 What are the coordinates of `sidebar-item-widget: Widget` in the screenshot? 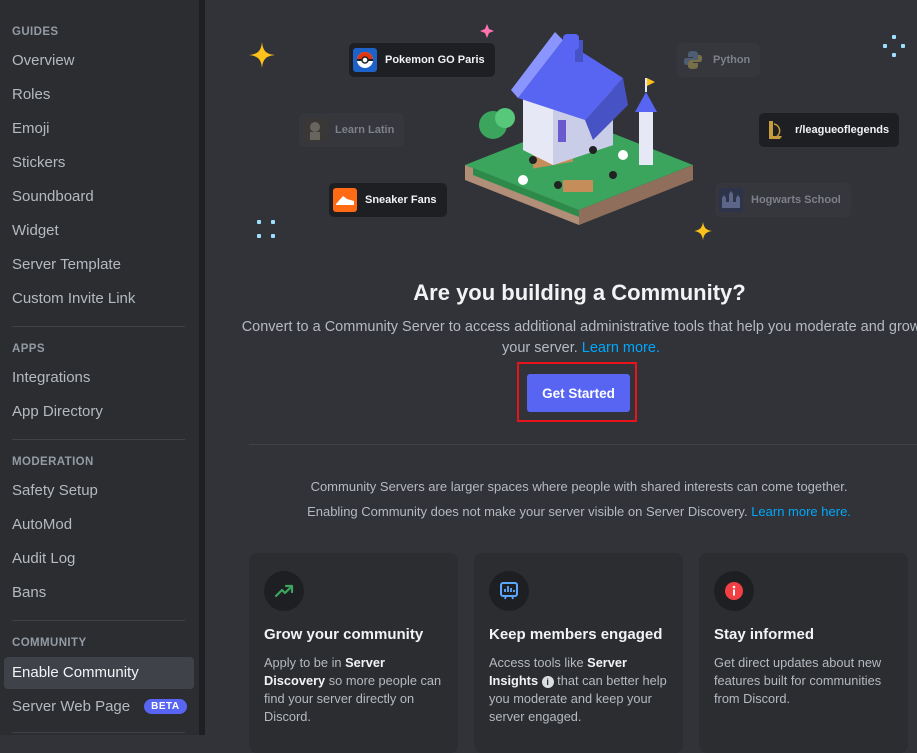 It's located at (99, 231).